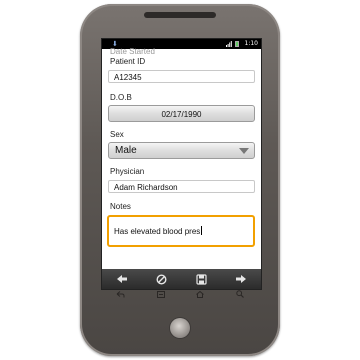 This screenshot has height=360, width=360. What do you see at coordinates (181, 113) in the screenshot?
I see `dob-date-button: 02/17/1990` at bounding box center [181, 113].